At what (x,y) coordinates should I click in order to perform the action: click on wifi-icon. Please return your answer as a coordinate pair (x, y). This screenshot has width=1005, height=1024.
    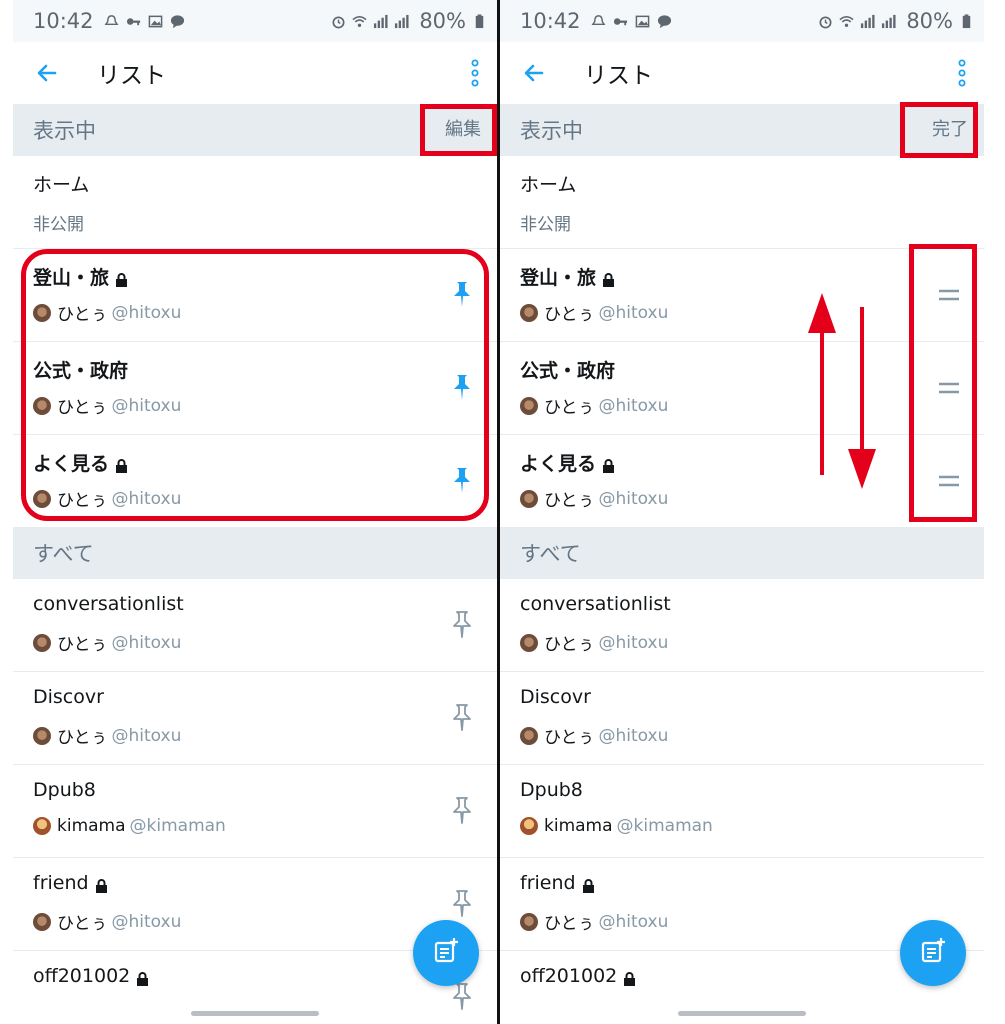
    Looking at the image, I should click on (359, 21).